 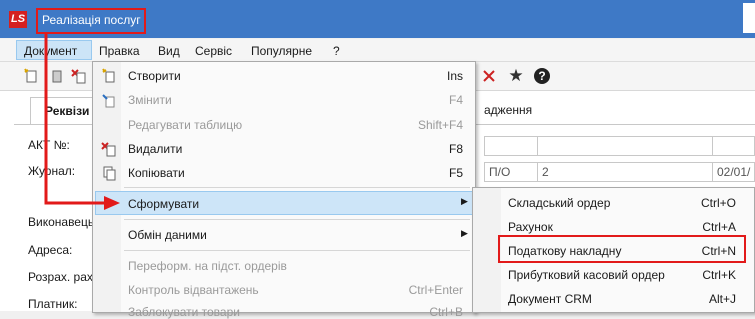 I want to click on menu-item-edit-table: Редагувати таблицю, so click(x=185, y=125).